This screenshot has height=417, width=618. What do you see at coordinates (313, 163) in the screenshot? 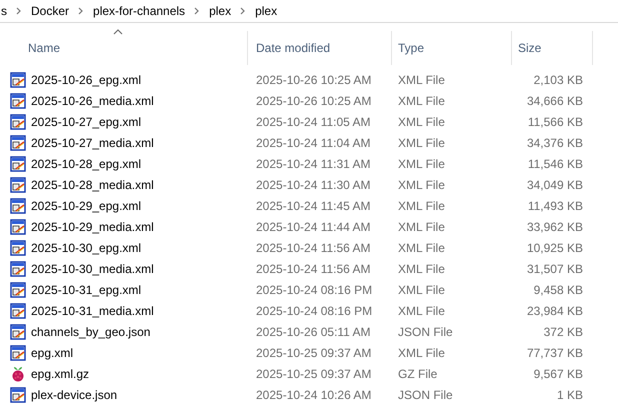
I see `date-modified: 2025-10-24 11:31 AM` at bounding box center [313, 163].